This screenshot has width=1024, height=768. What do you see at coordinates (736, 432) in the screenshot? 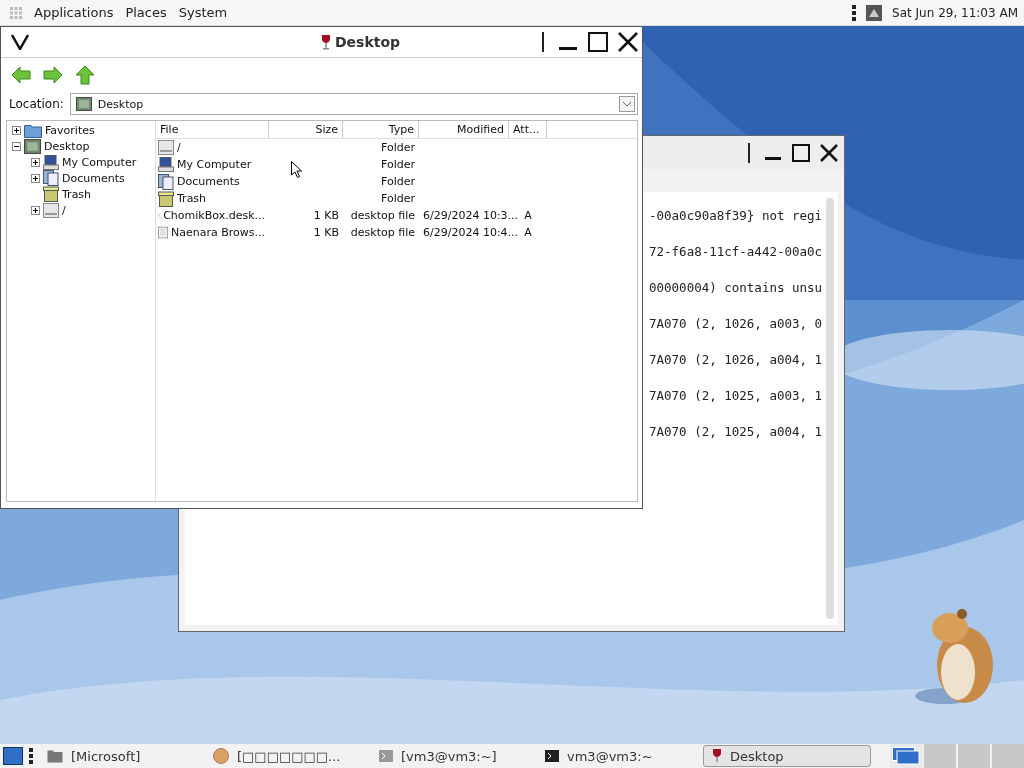
I see `terminal-line: 7A070 (2, 1025, a004, 1` at bounding box center [736, 432].